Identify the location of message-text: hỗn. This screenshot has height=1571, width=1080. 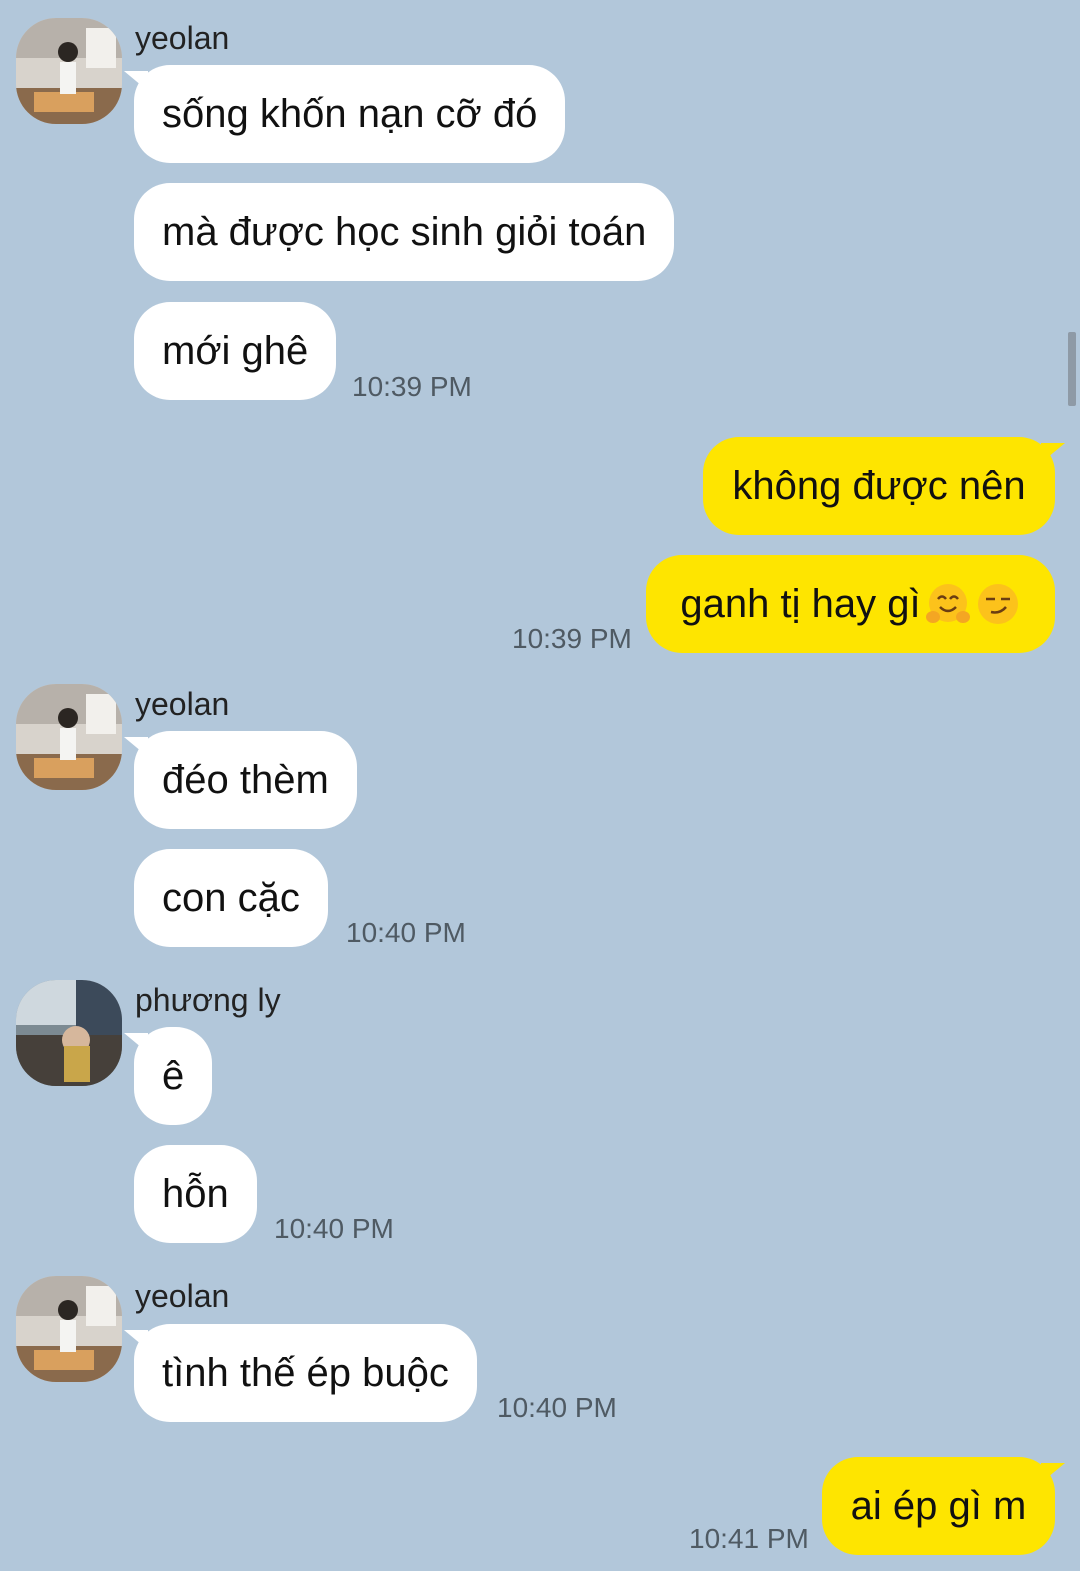
(195, 1193).